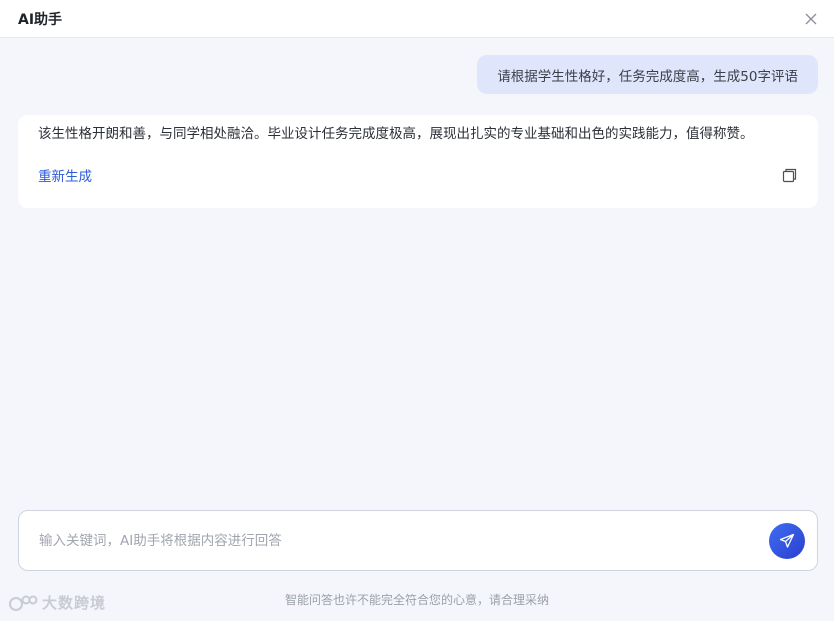  What do you see at coordinates (417, 19) in the screenshot?
I see `title-bar: AI助手` at bounding box center [417, 19].